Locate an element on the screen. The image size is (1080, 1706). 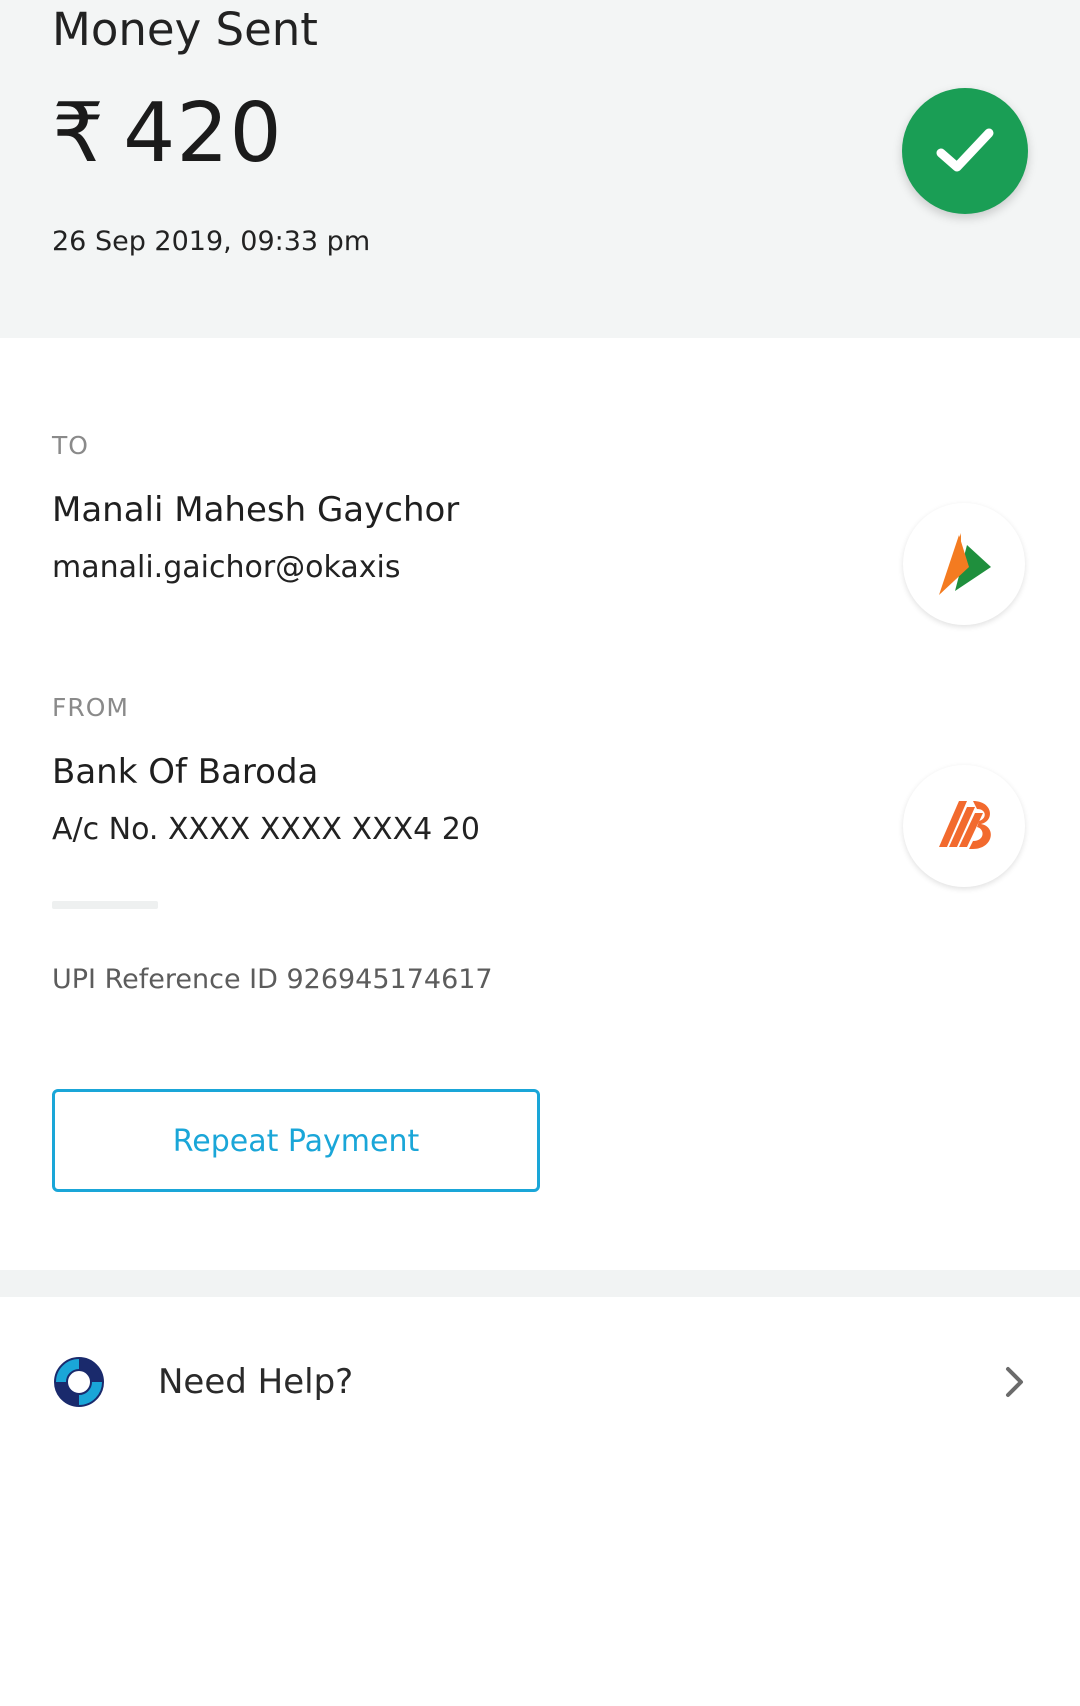
bank-name: Bank Of Baroda is located at coordinates (185, 772).